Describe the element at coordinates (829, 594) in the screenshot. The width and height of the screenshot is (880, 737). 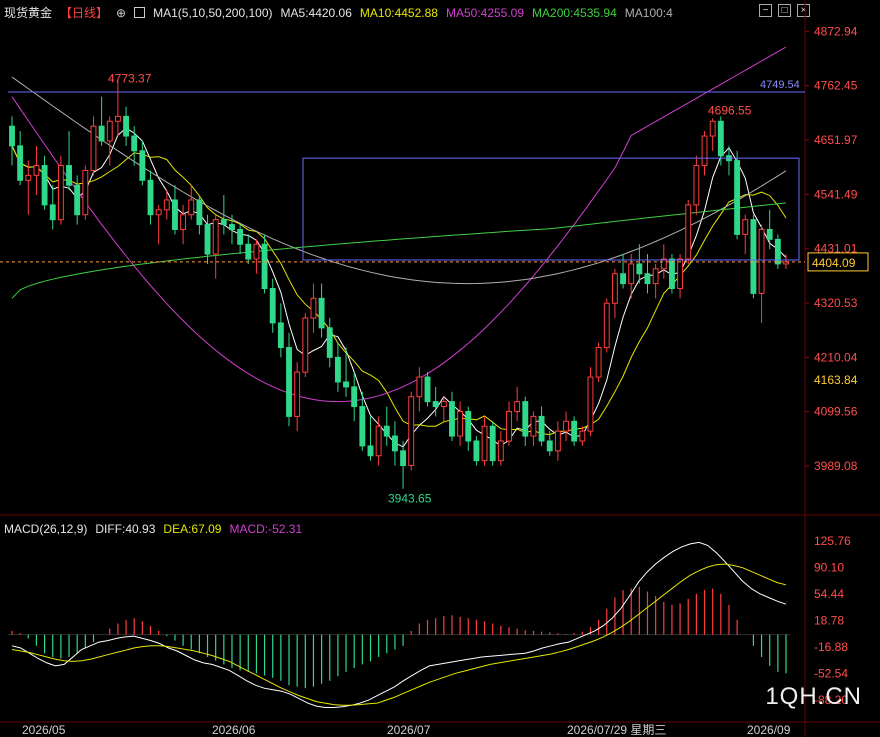
I see `macd-tick-label: 54.44` at that location.